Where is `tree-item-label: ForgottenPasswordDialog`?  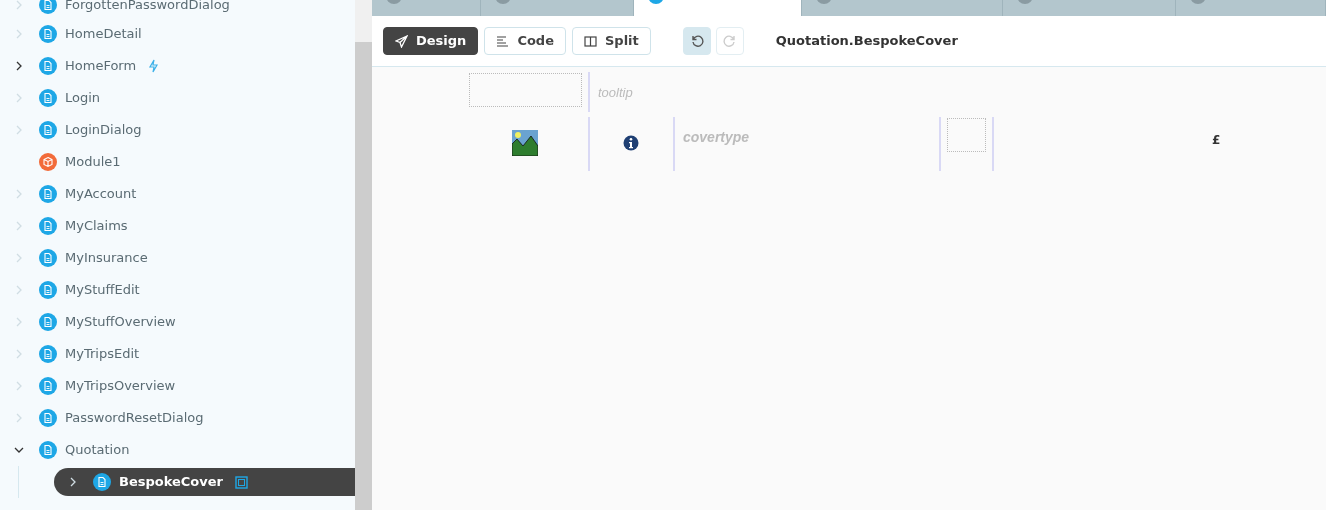
tree-item-label: ForgottenPasswordDialog is located at coordinates (147, 7).